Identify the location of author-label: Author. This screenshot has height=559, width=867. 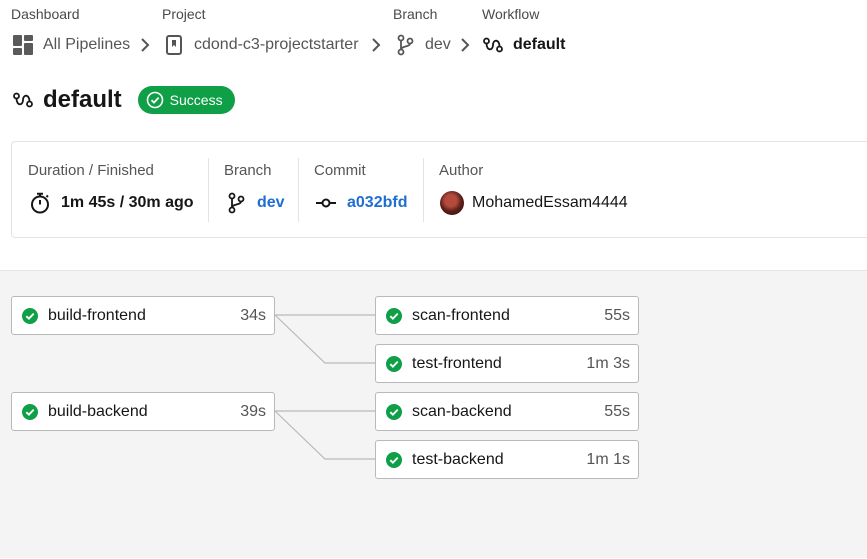
(461, 170).